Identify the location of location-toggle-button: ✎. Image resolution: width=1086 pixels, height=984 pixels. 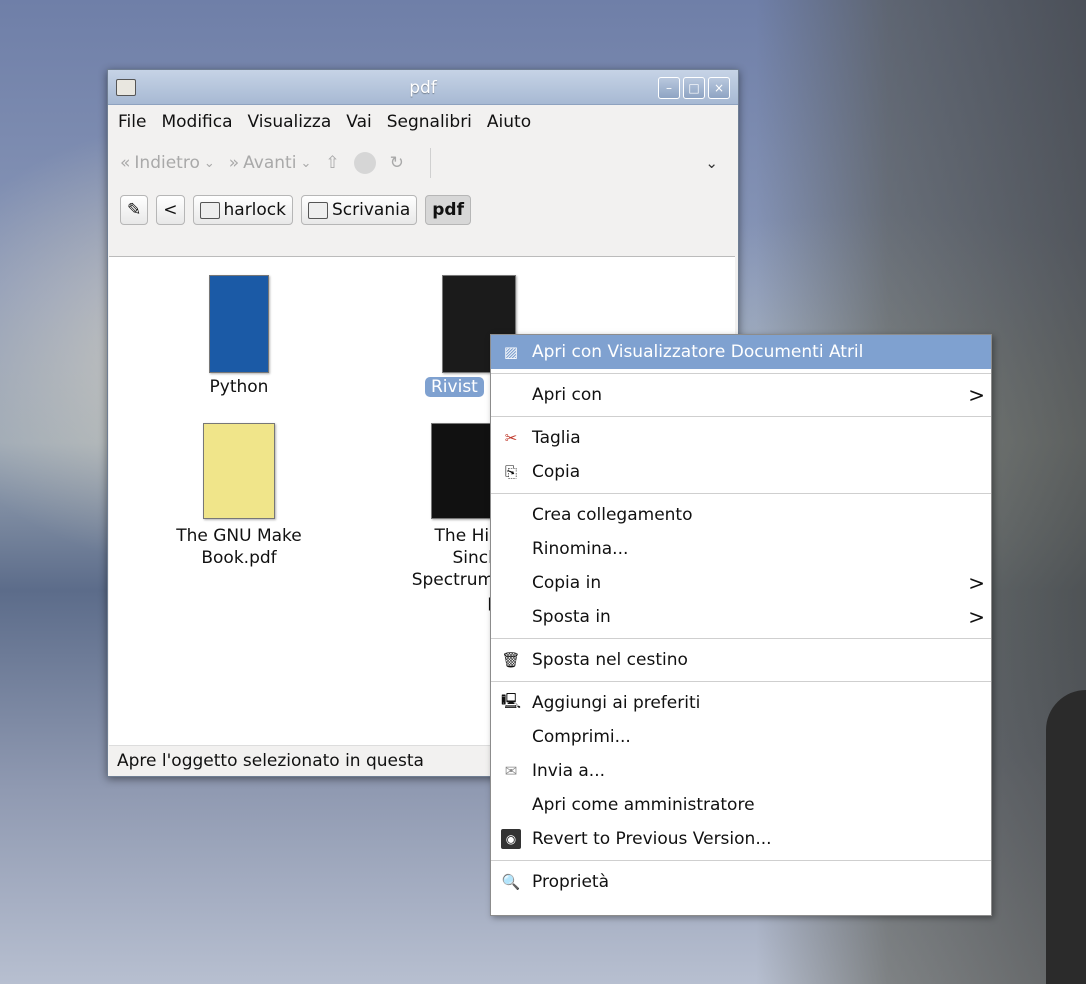
(134, 210).